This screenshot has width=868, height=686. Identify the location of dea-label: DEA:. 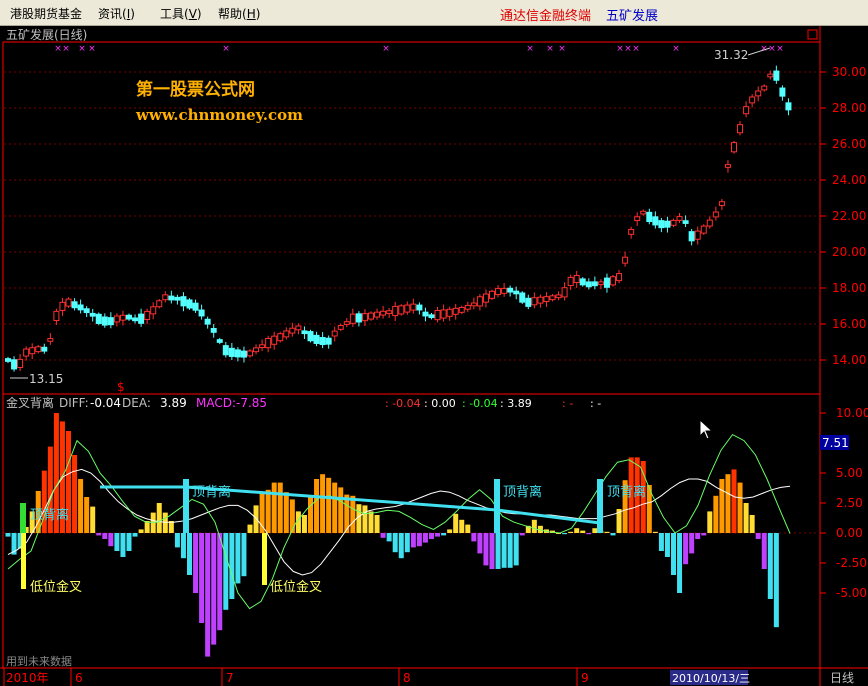
(136, 403).